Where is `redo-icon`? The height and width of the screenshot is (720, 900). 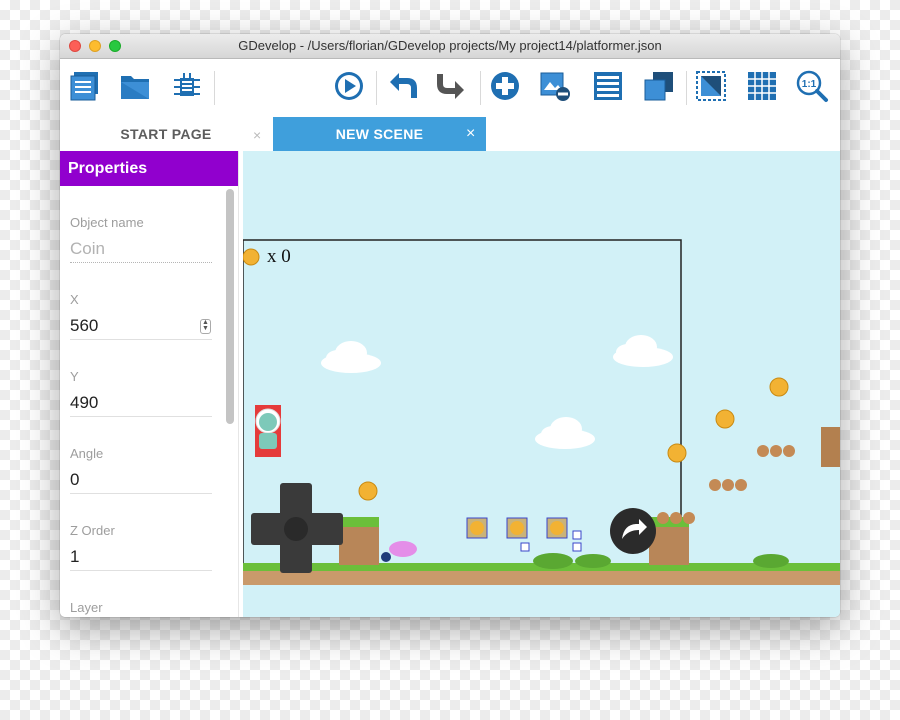 redo-icon is located at coordinates (450, 86).